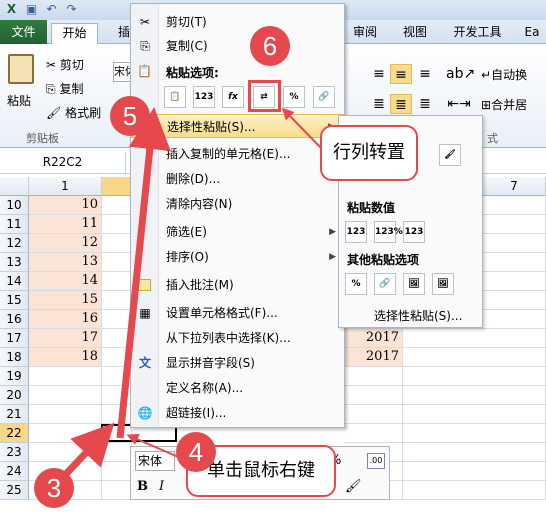 This screenshot has height=516, width=546. I want to click on save-icon: ▣, so click(31, 9).